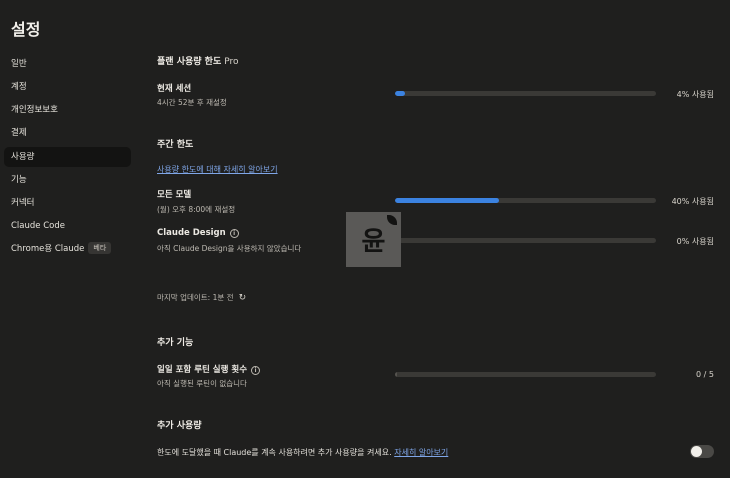 This screenshot has height=478, width=730. I want to click on extra-usage-title: 추가 사용량, so click(179, 426).